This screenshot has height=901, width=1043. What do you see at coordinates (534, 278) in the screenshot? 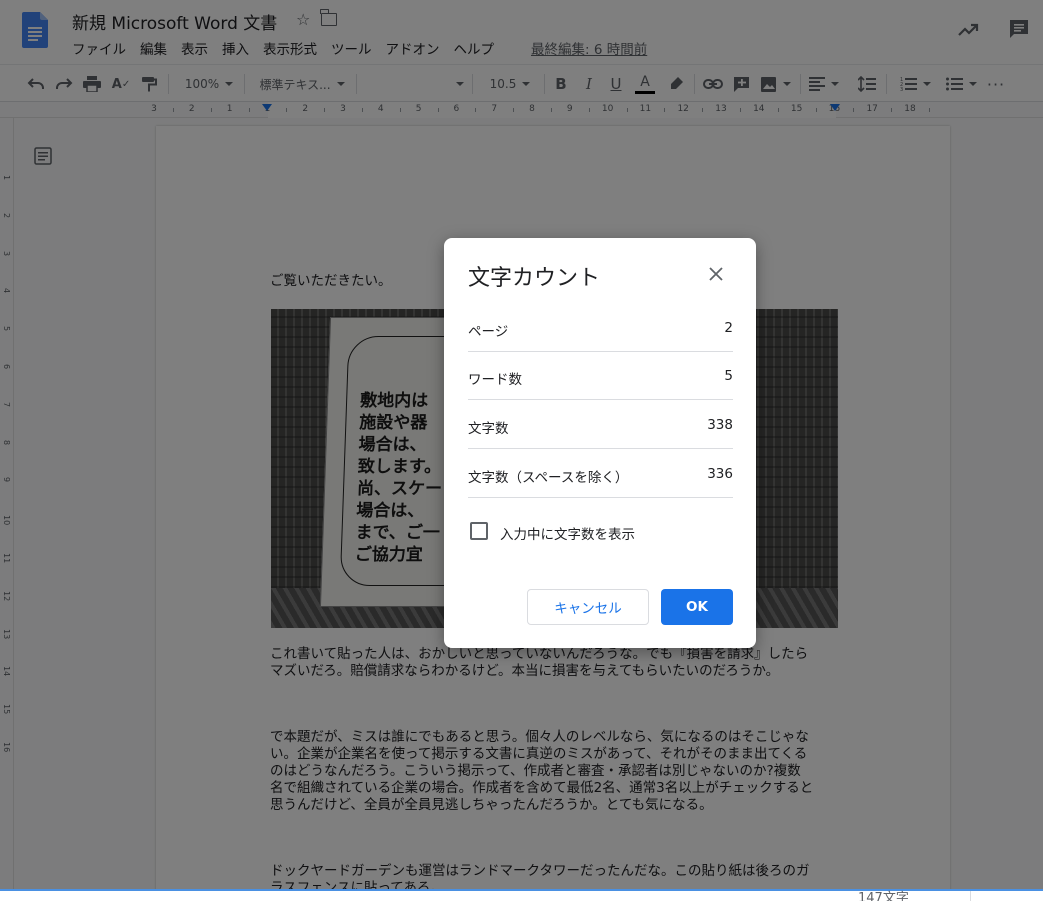
I see `dialog-title: 文字カウント` at bounding box center [534, 278].